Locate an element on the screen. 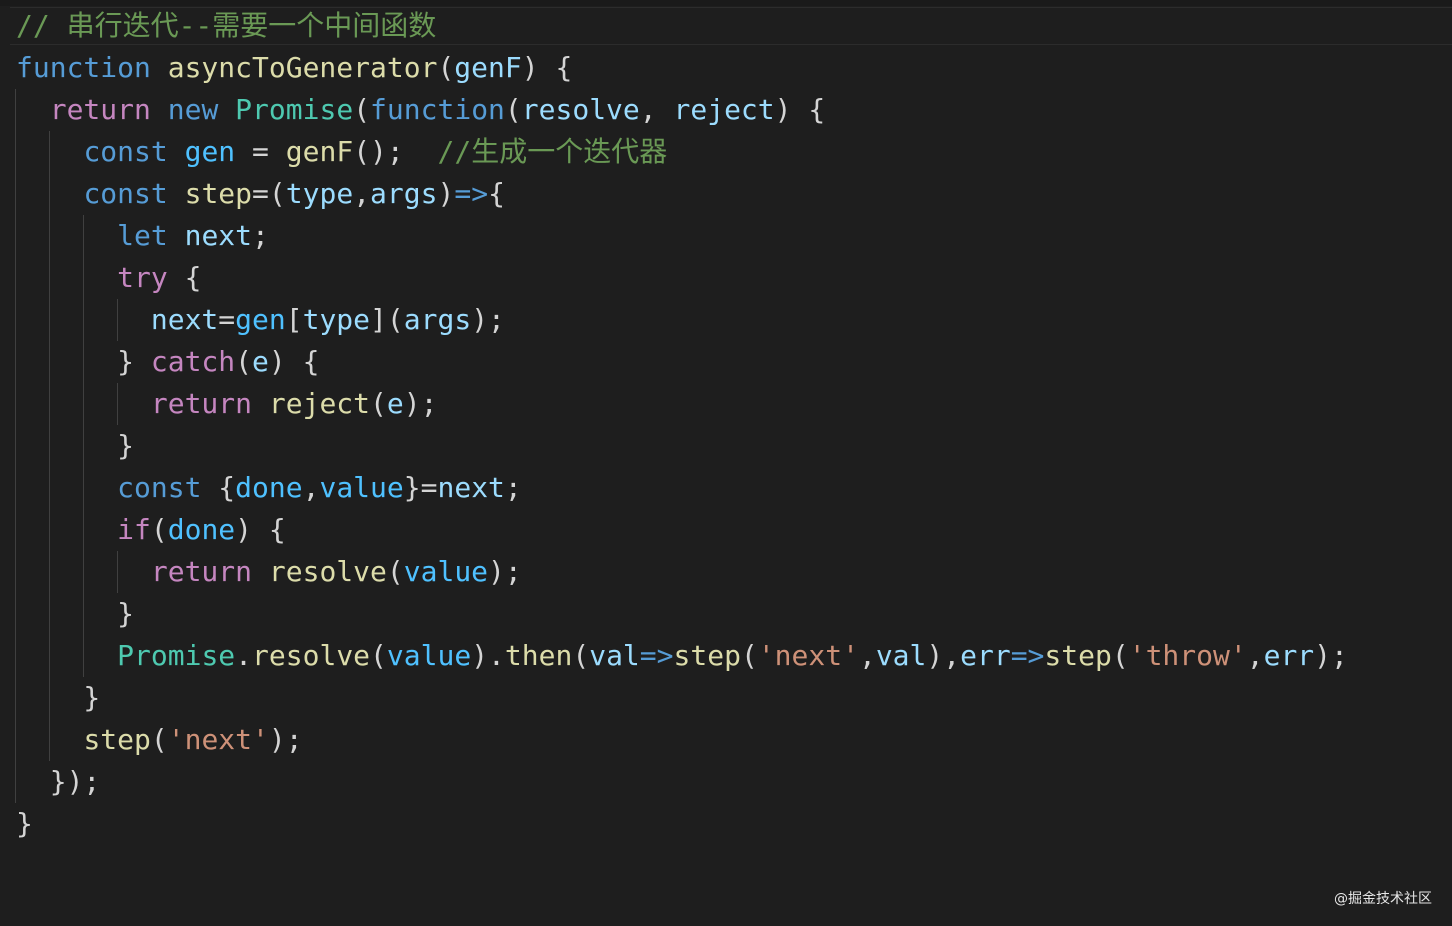  code-line: } catch(e) { is located at coordinates (682, 362).